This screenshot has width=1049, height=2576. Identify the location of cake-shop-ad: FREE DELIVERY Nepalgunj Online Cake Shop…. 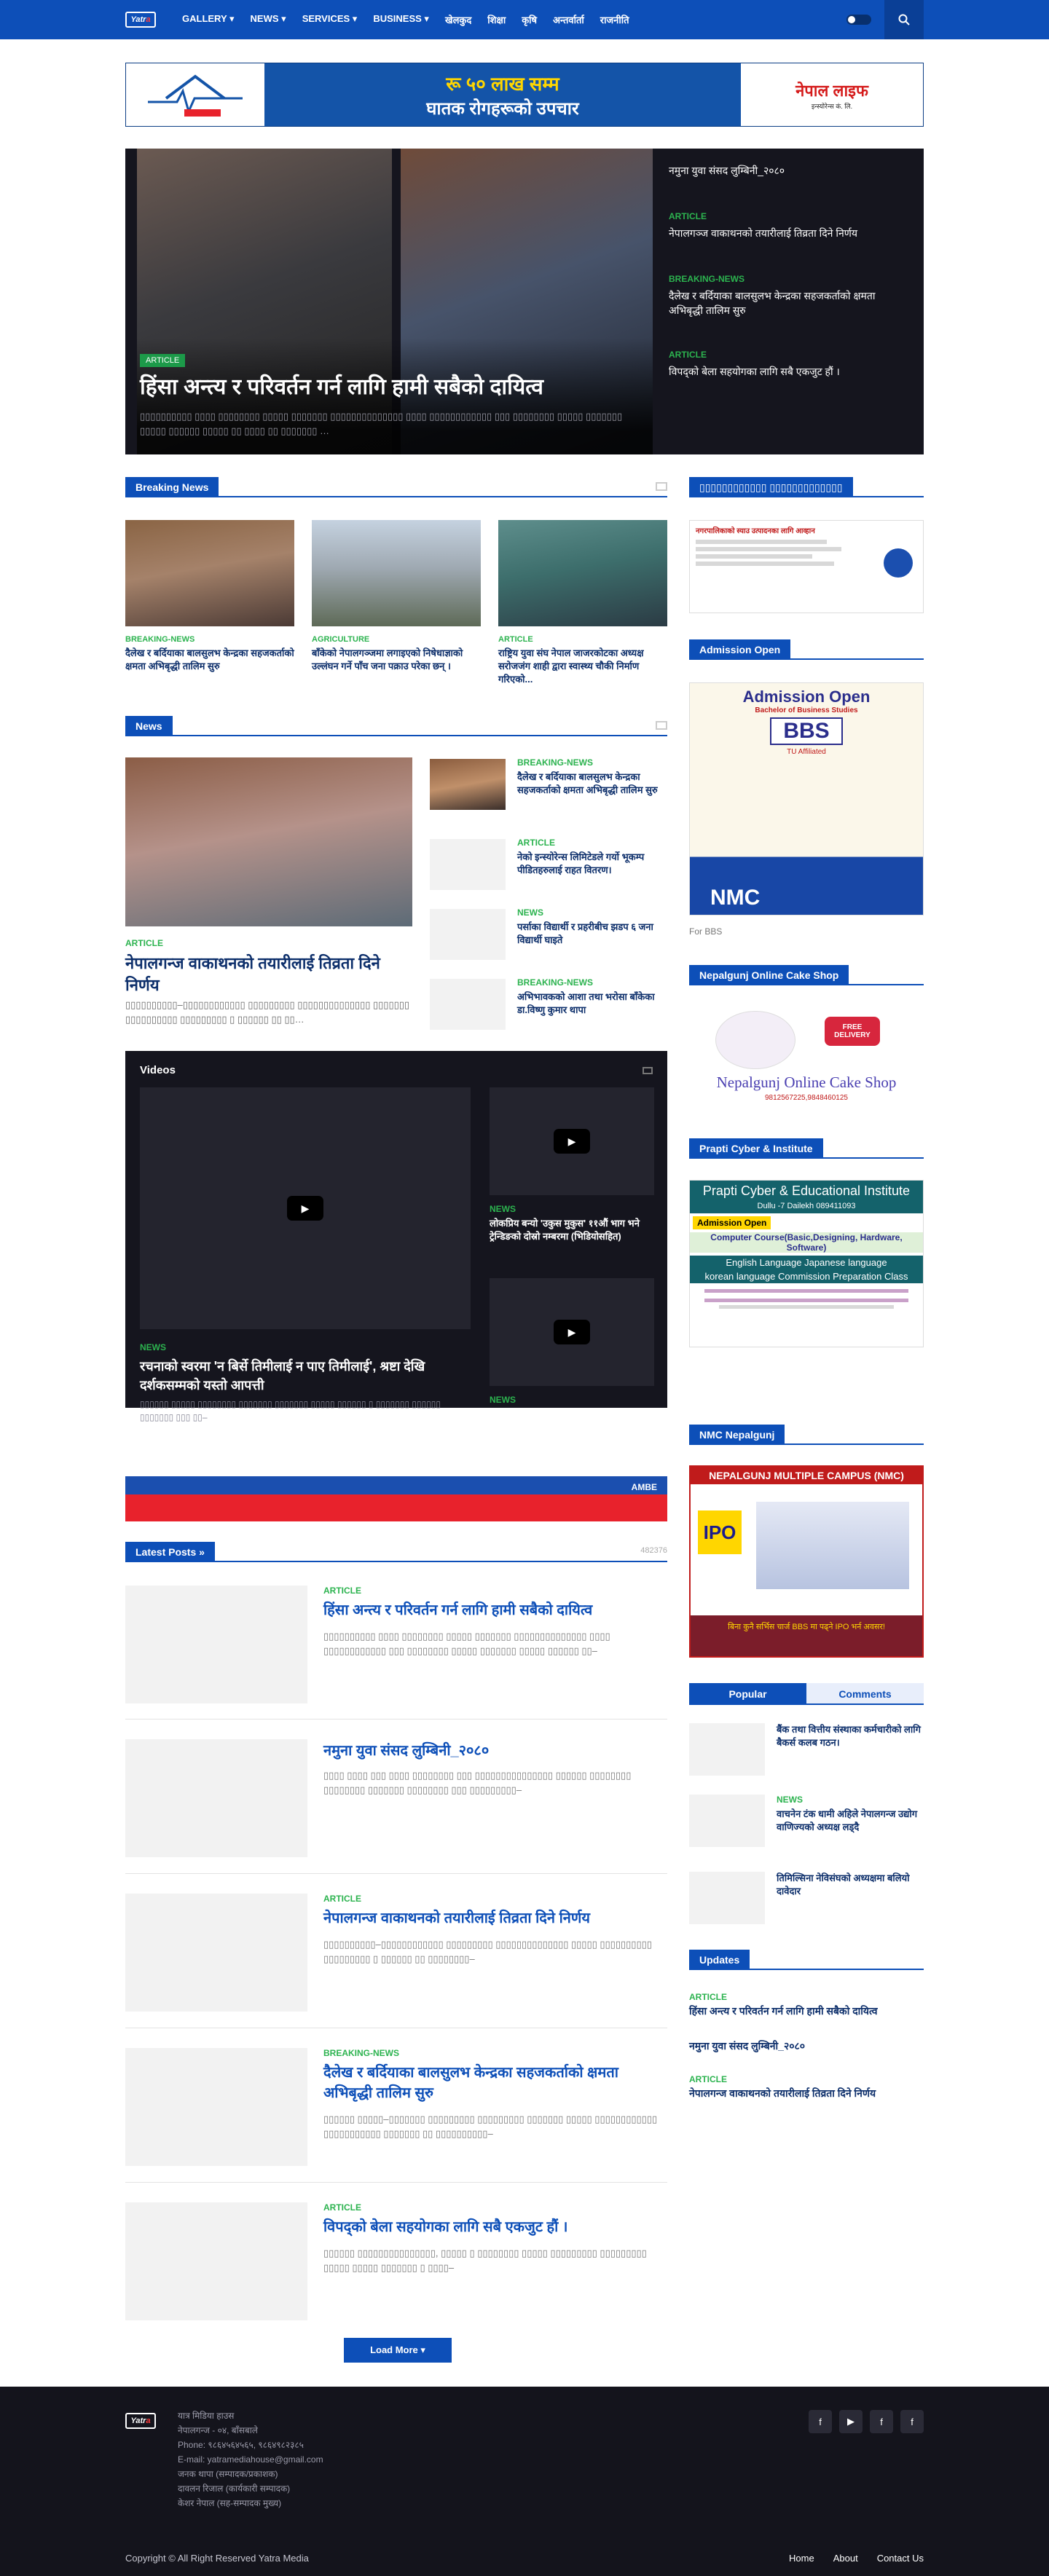
(806, 1061).